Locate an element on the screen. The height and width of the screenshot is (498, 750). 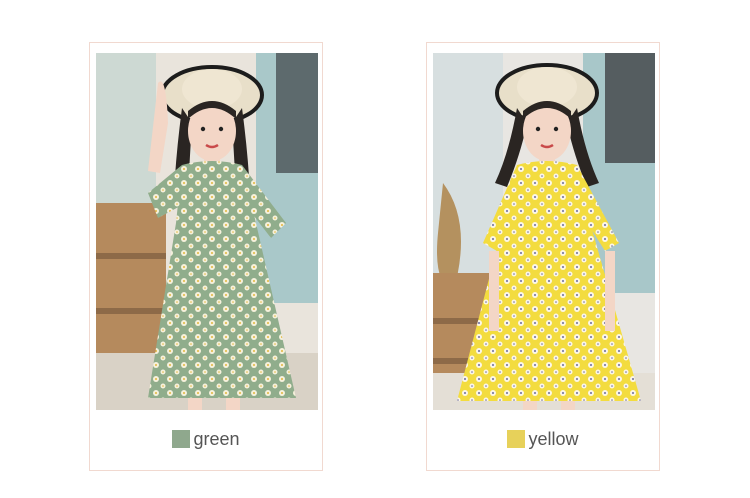
color-label: green is located at coordinates (216, 439).